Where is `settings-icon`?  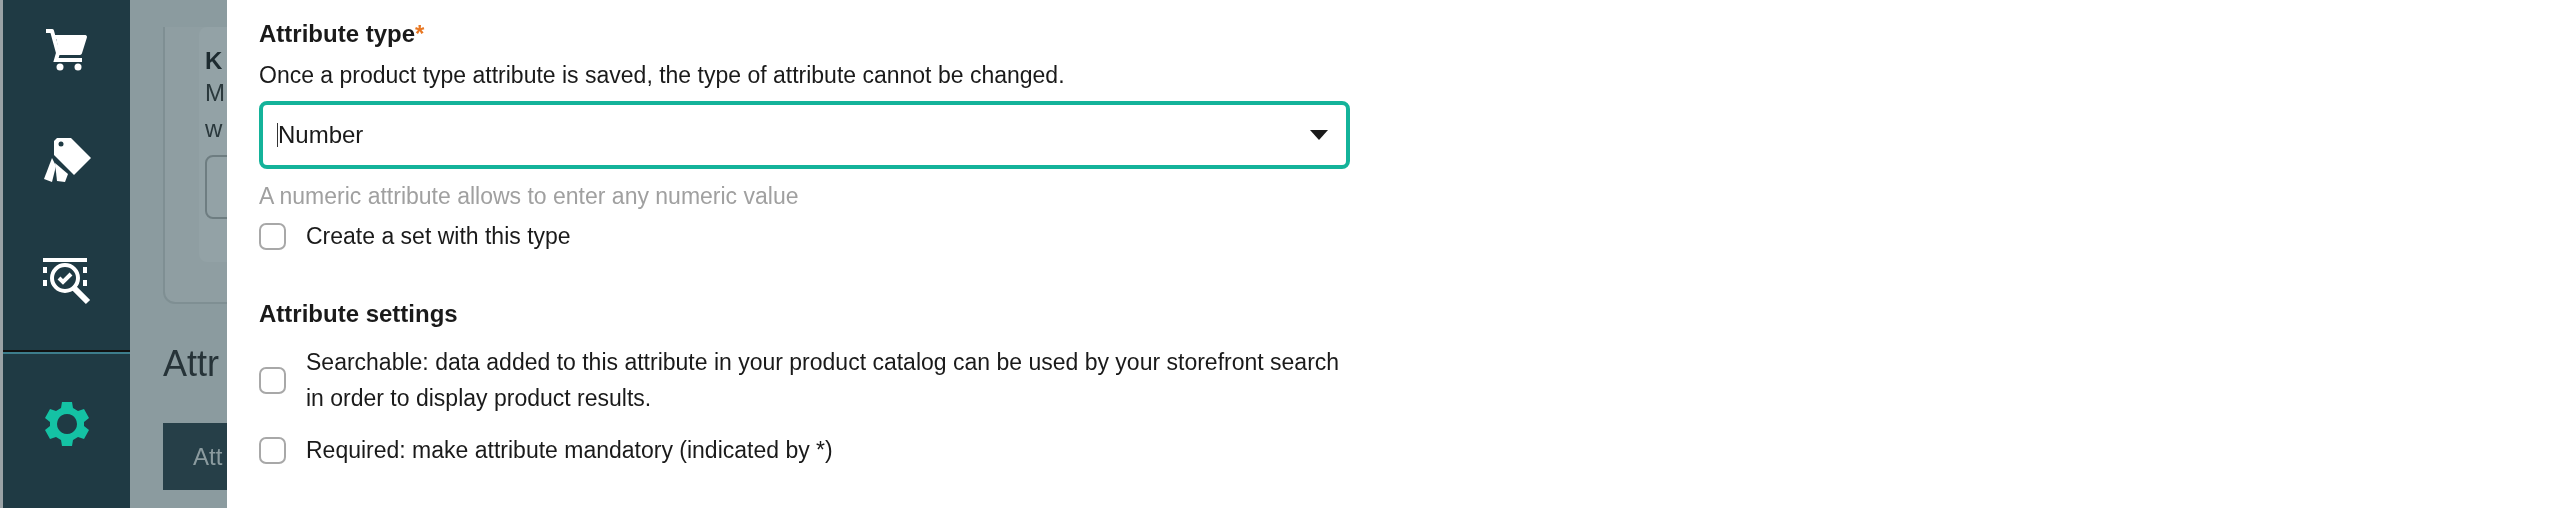 settings-icon is located at coordinates (66, 424).